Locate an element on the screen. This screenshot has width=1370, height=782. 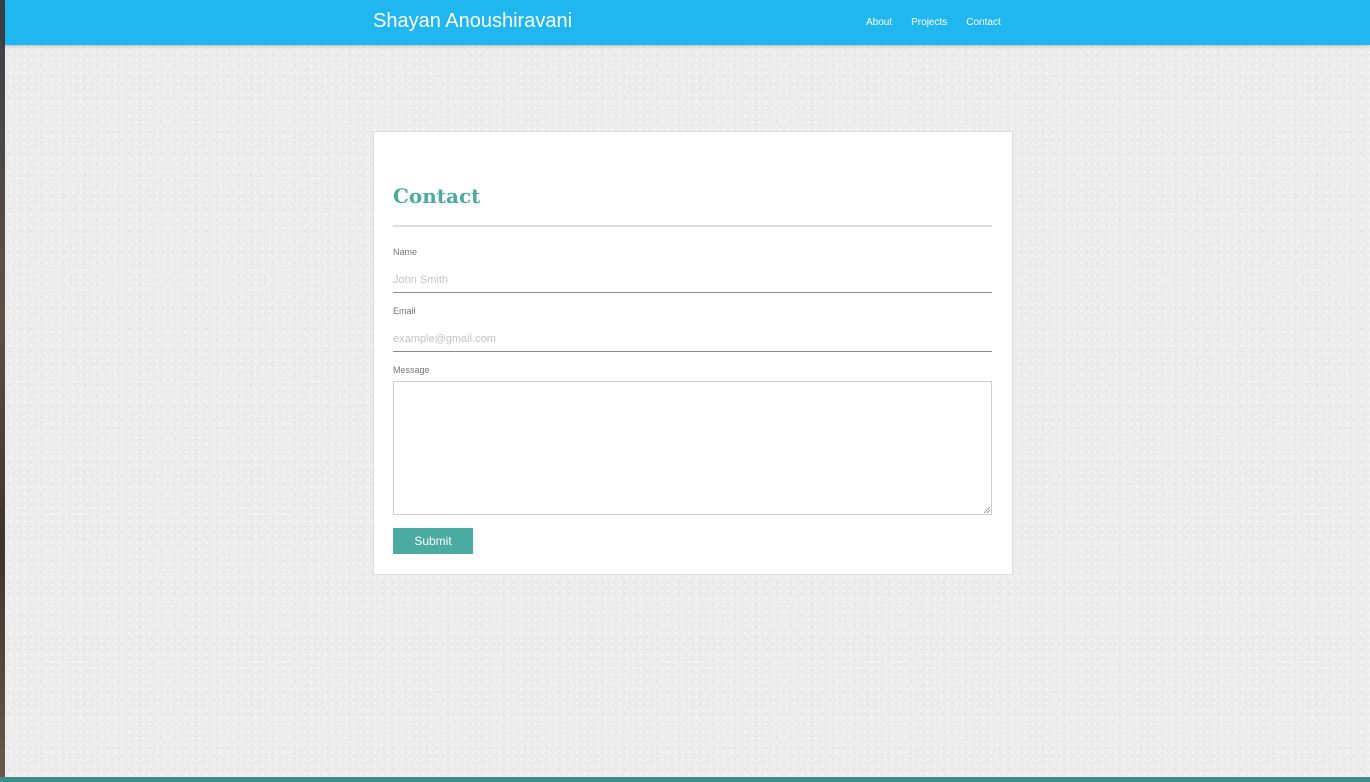
nav-link-contact: Contact is located at coordinates (983, 22).